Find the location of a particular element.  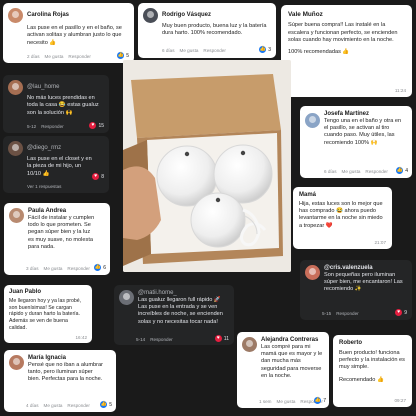

review-time: 4 días is located at coordinates (32, 405).